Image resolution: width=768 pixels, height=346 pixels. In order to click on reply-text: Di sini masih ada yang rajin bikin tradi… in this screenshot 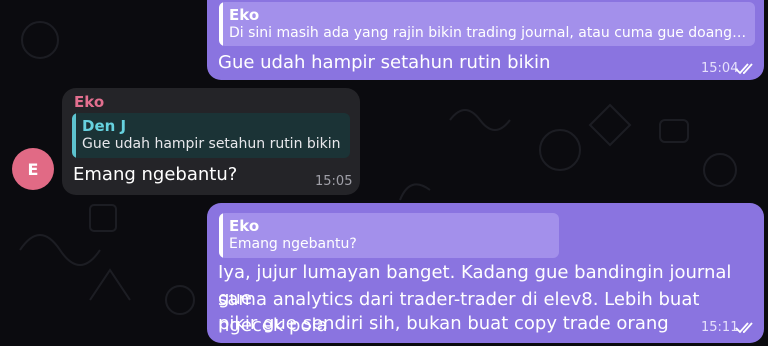, I will do `click(489, 33)`.